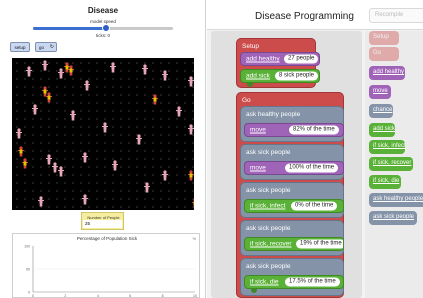 The image size is (423, 298). I want to click on move-block-1: move 82% of the time, so click(294, 130).